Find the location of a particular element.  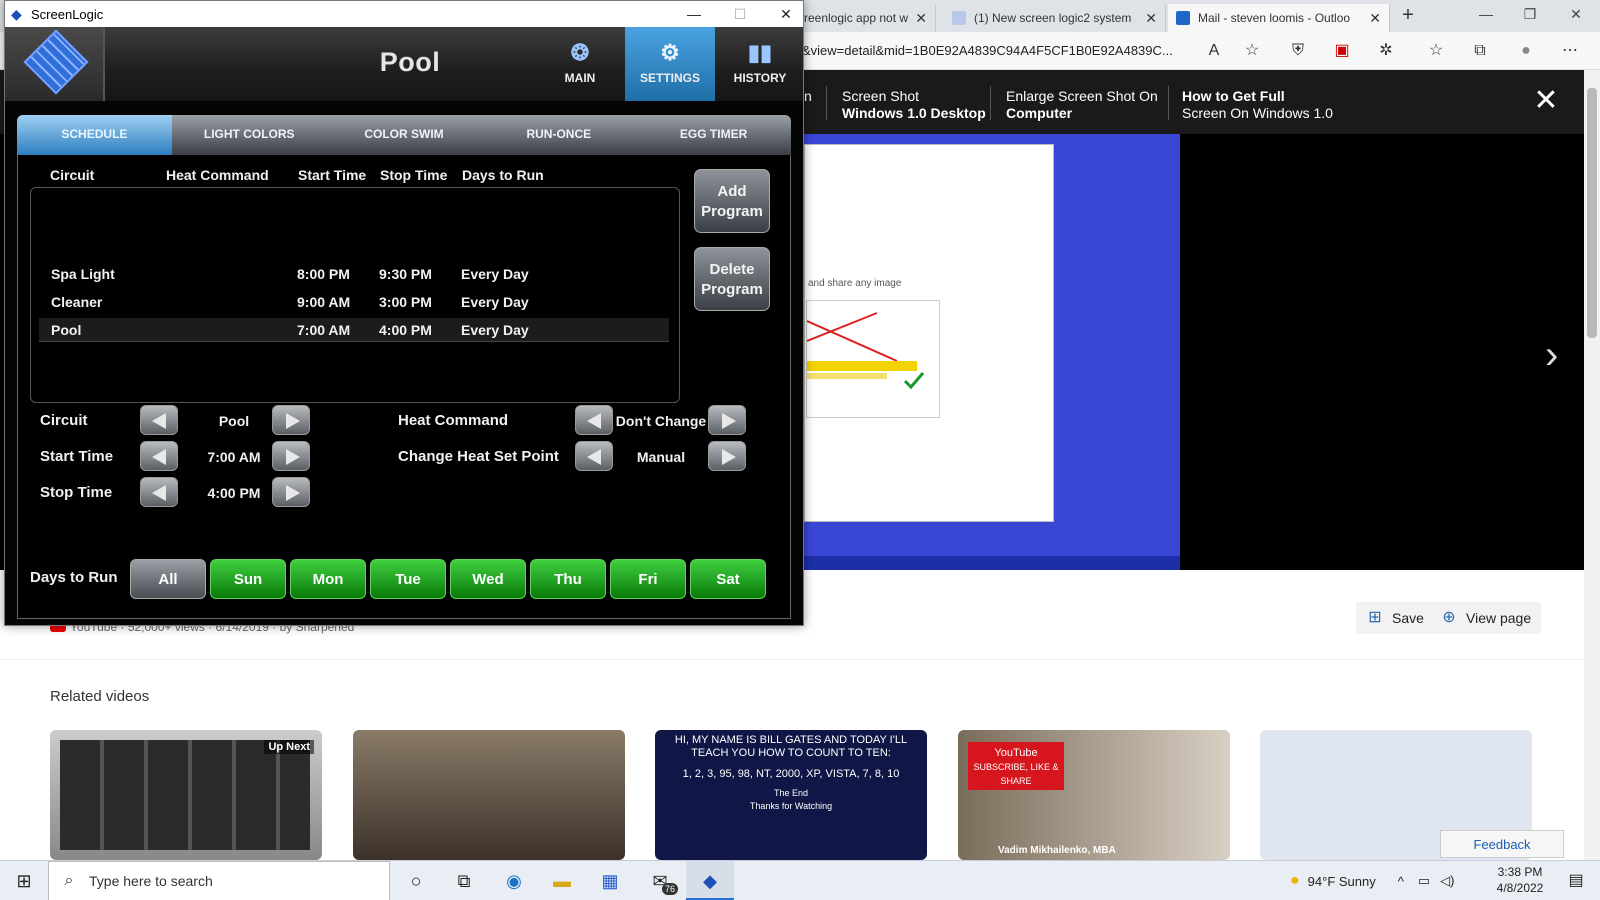

tab-schedule: SCHEDULE is located at coordinates (94, 135).